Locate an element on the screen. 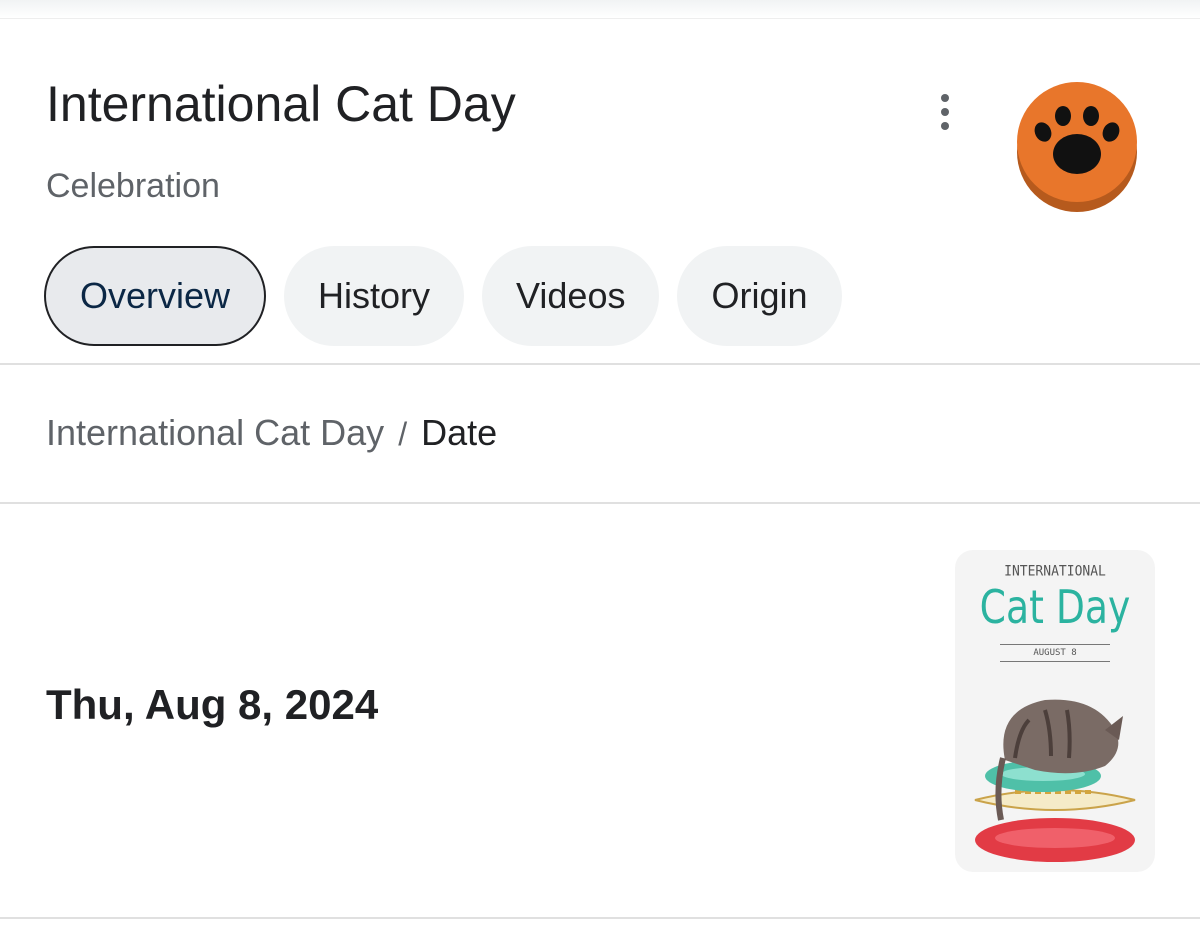 Image resolution: width=1200 pixels, height=935 pixels. entity-subtitle: Celebration is located at coordinates (133, 186).